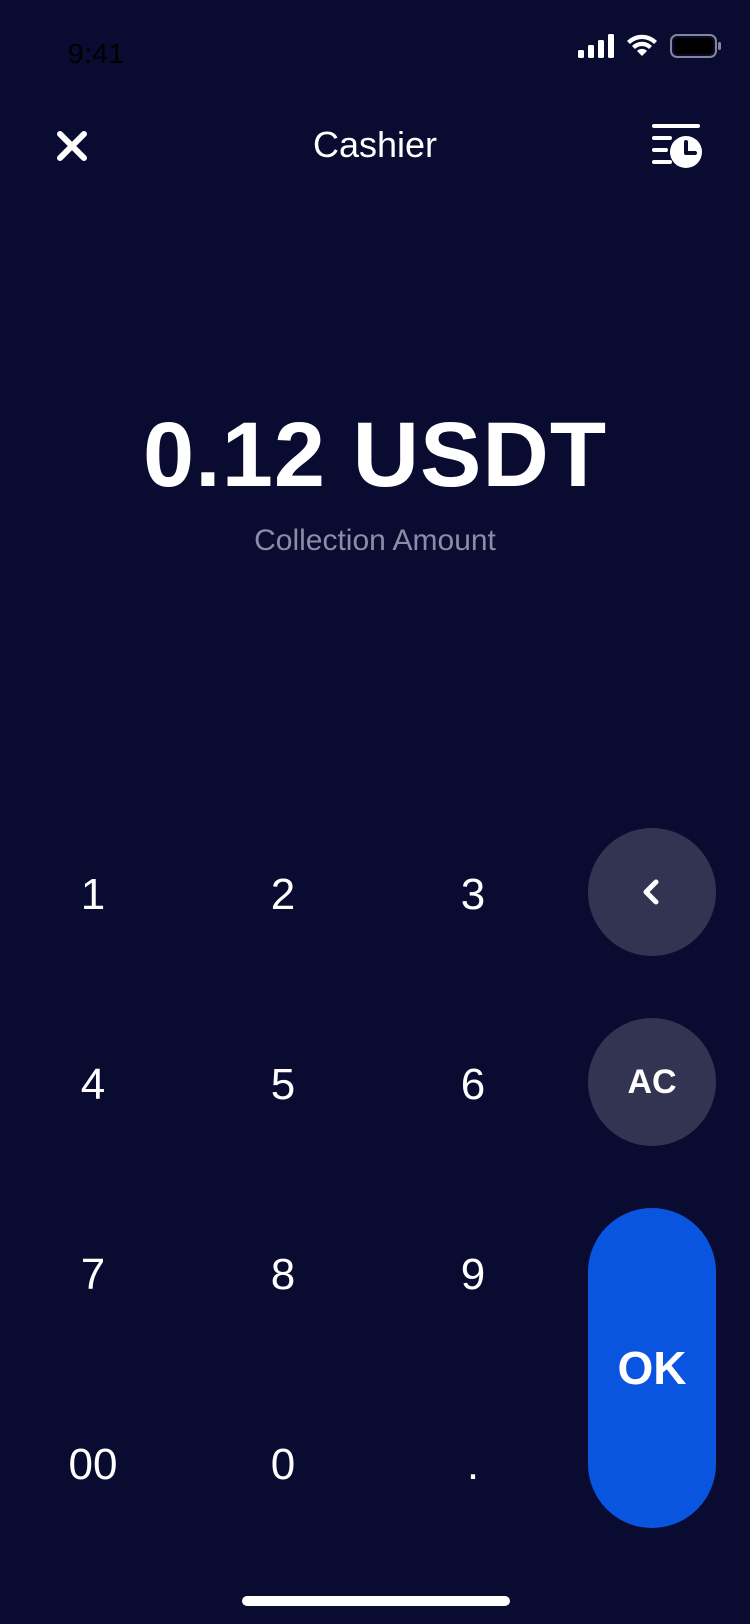 This screenshot has height=1624, width=750. Describe the element at coordinates (283, 895) in the screenshot. I see `key-2: 2` at that location.